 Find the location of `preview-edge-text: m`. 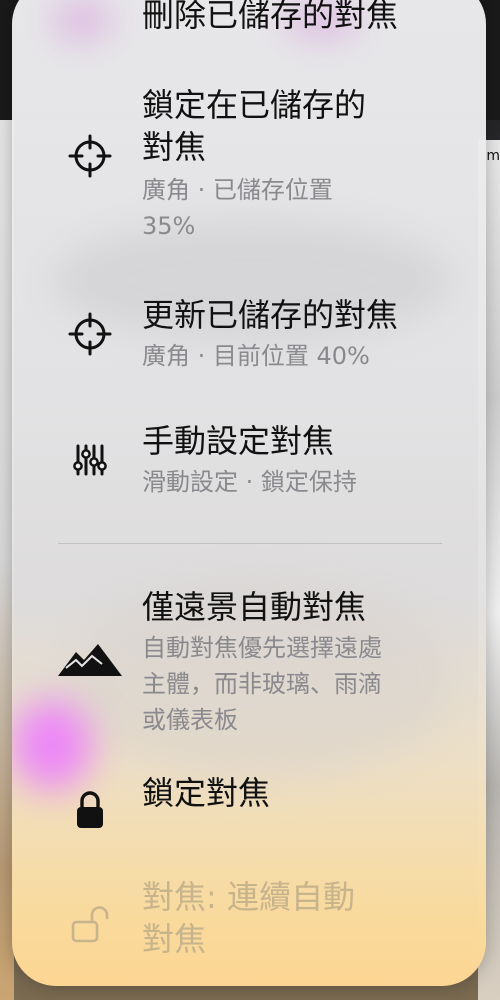

preview-edge-text: m is located at coordinates (493, 156).